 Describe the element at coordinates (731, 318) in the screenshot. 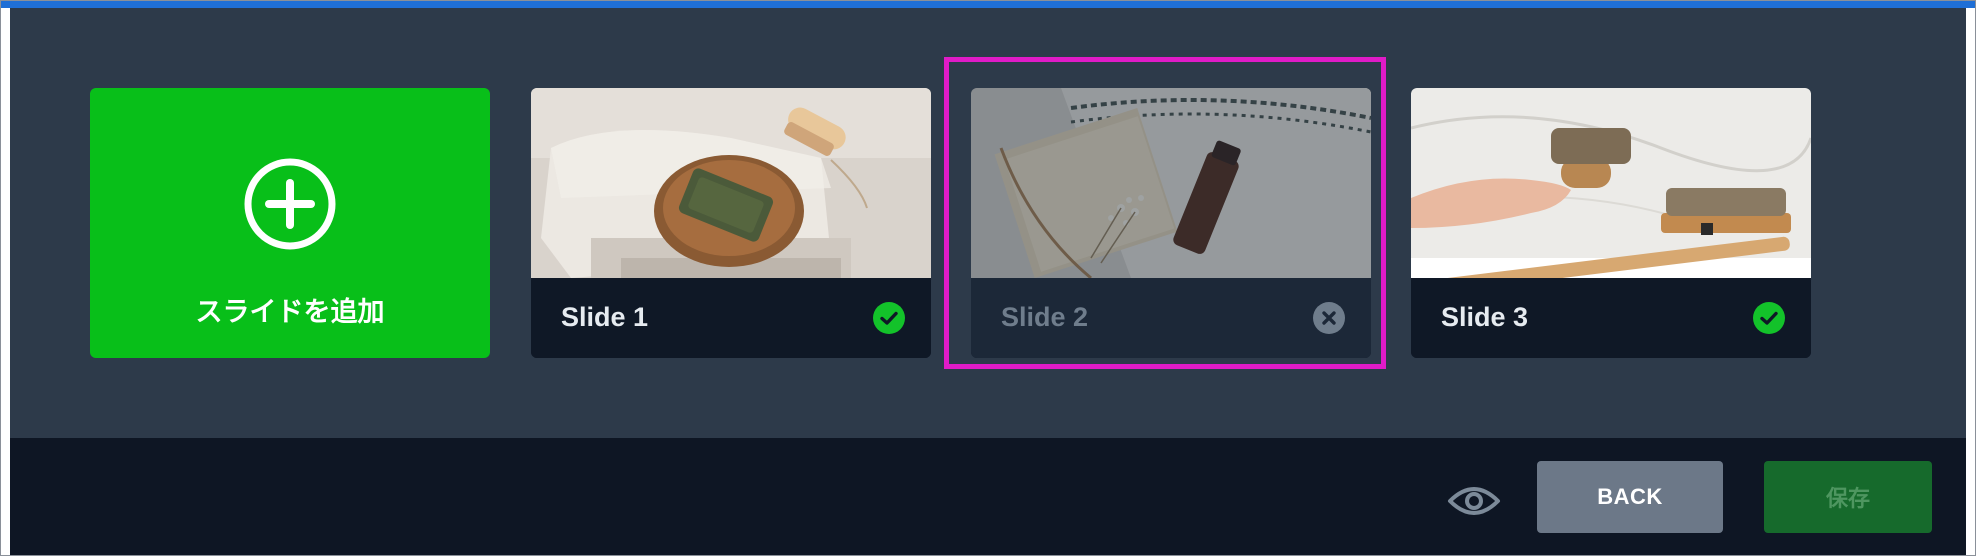

I see `slide-1-caption: Slide 1` at that location.